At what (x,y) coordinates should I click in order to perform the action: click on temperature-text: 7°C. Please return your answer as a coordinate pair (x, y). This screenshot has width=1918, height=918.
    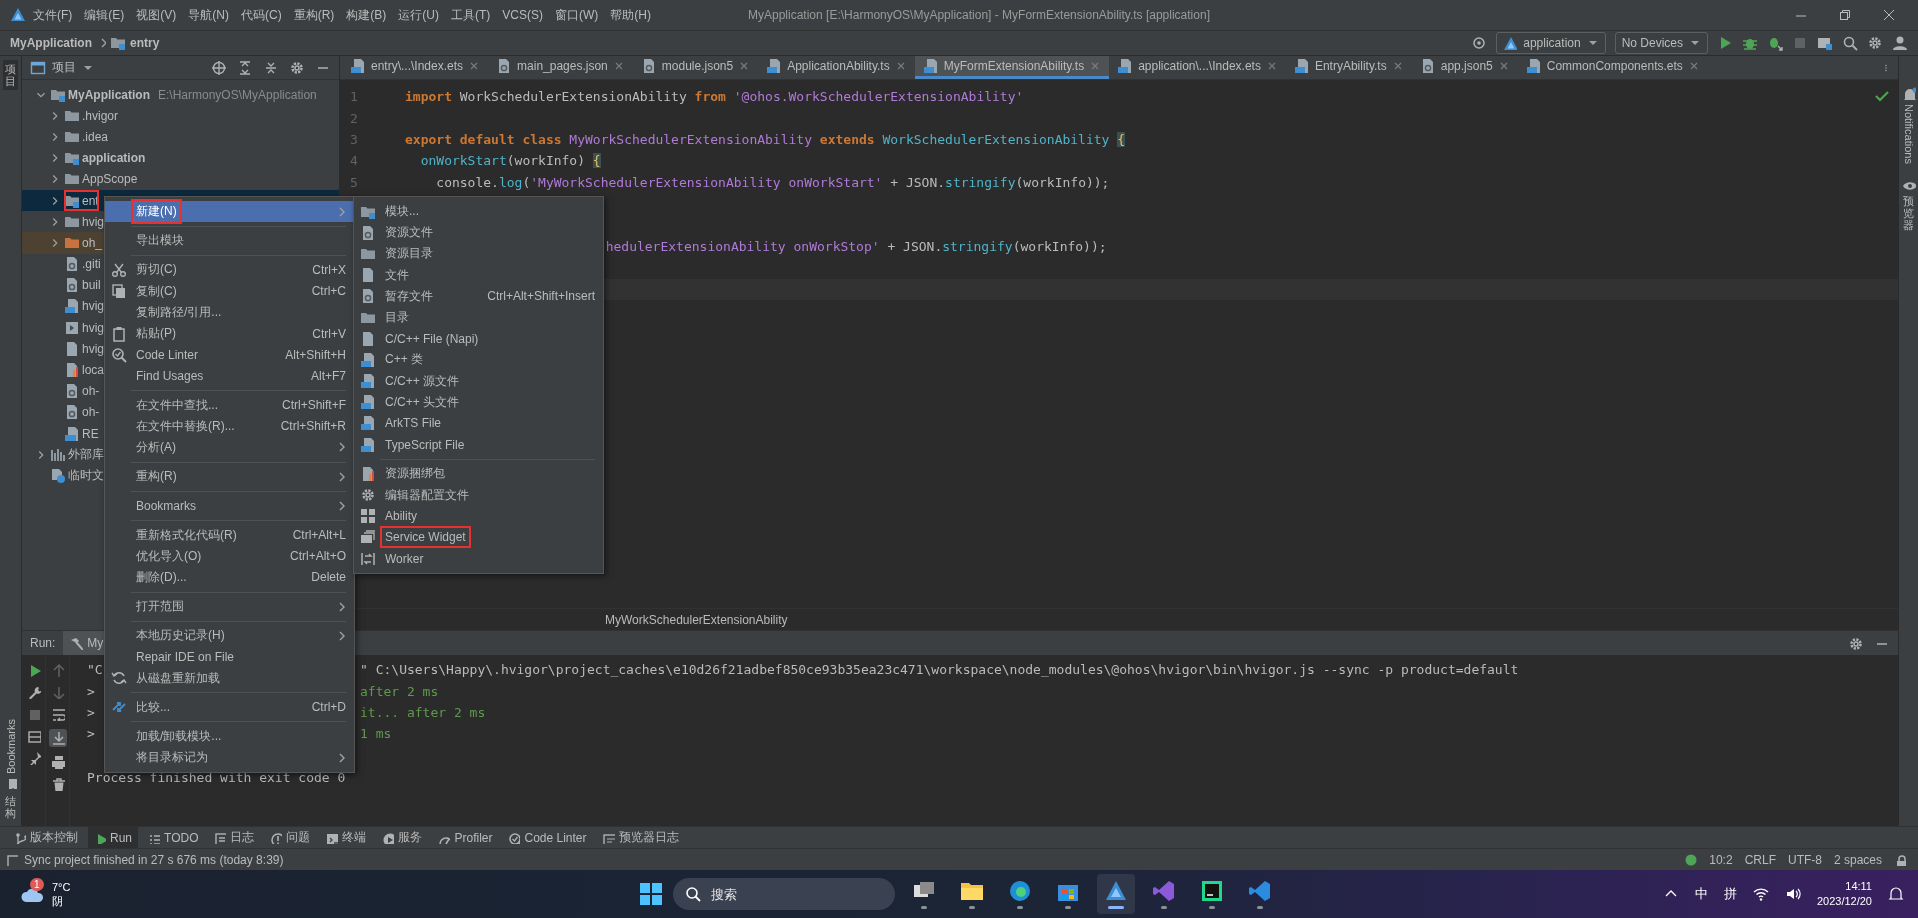
    Looking at the image, I should click on (61, 887).